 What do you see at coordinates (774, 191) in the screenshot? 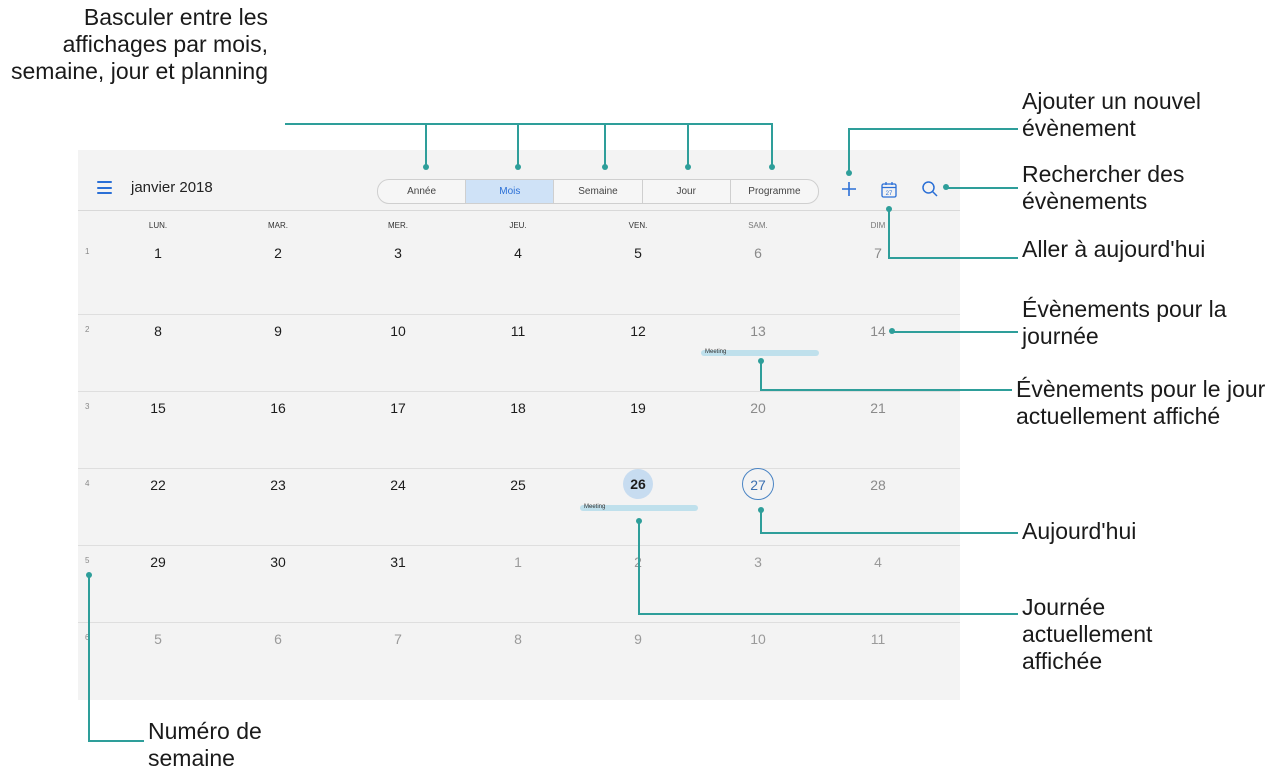
I see `tab-schedule: Programme` at bounding box center [774, 191].